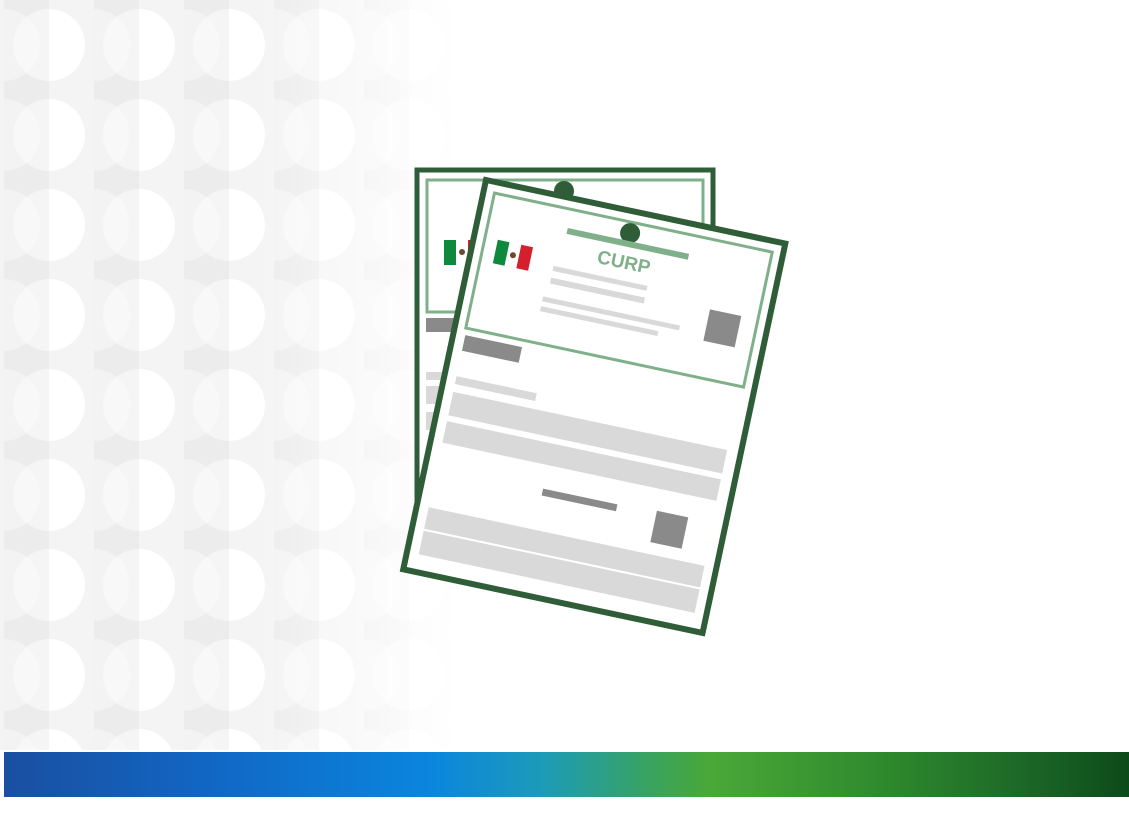  I want to click on bottom-strip, so click(564, 805).